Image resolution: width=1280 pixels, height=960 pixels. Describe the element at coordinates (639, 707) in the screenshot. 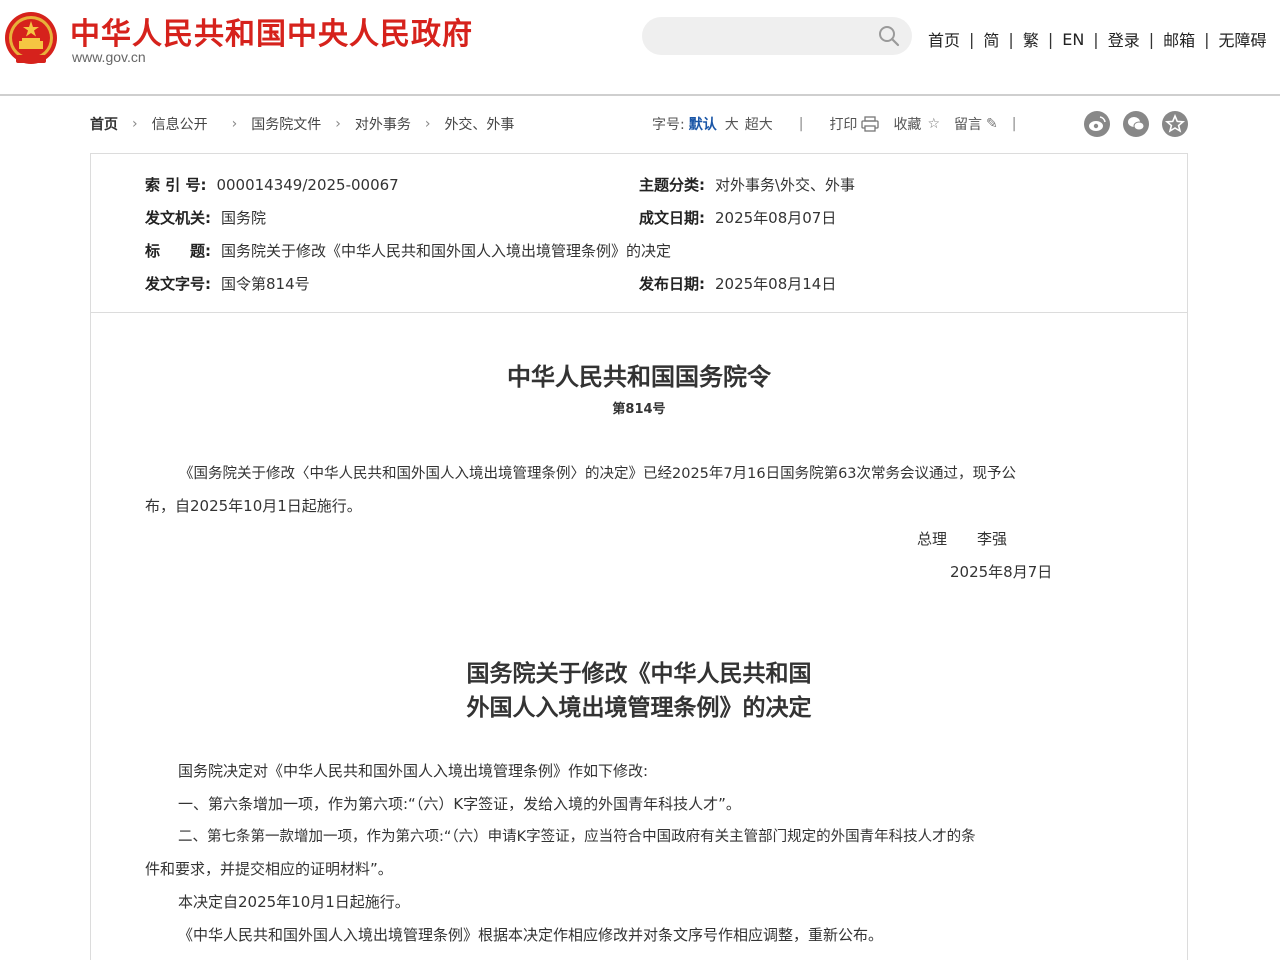

I see `decision-title-line2: 外国人入境出境管理条例》的决定` at that location.